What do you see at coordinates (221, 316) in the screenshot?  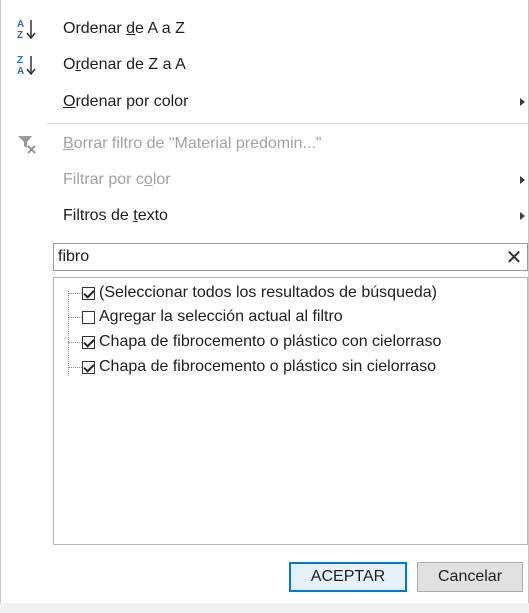 I see `list-item-label: Agregar la selección actual al filtro` at bounding box center [221, 316].